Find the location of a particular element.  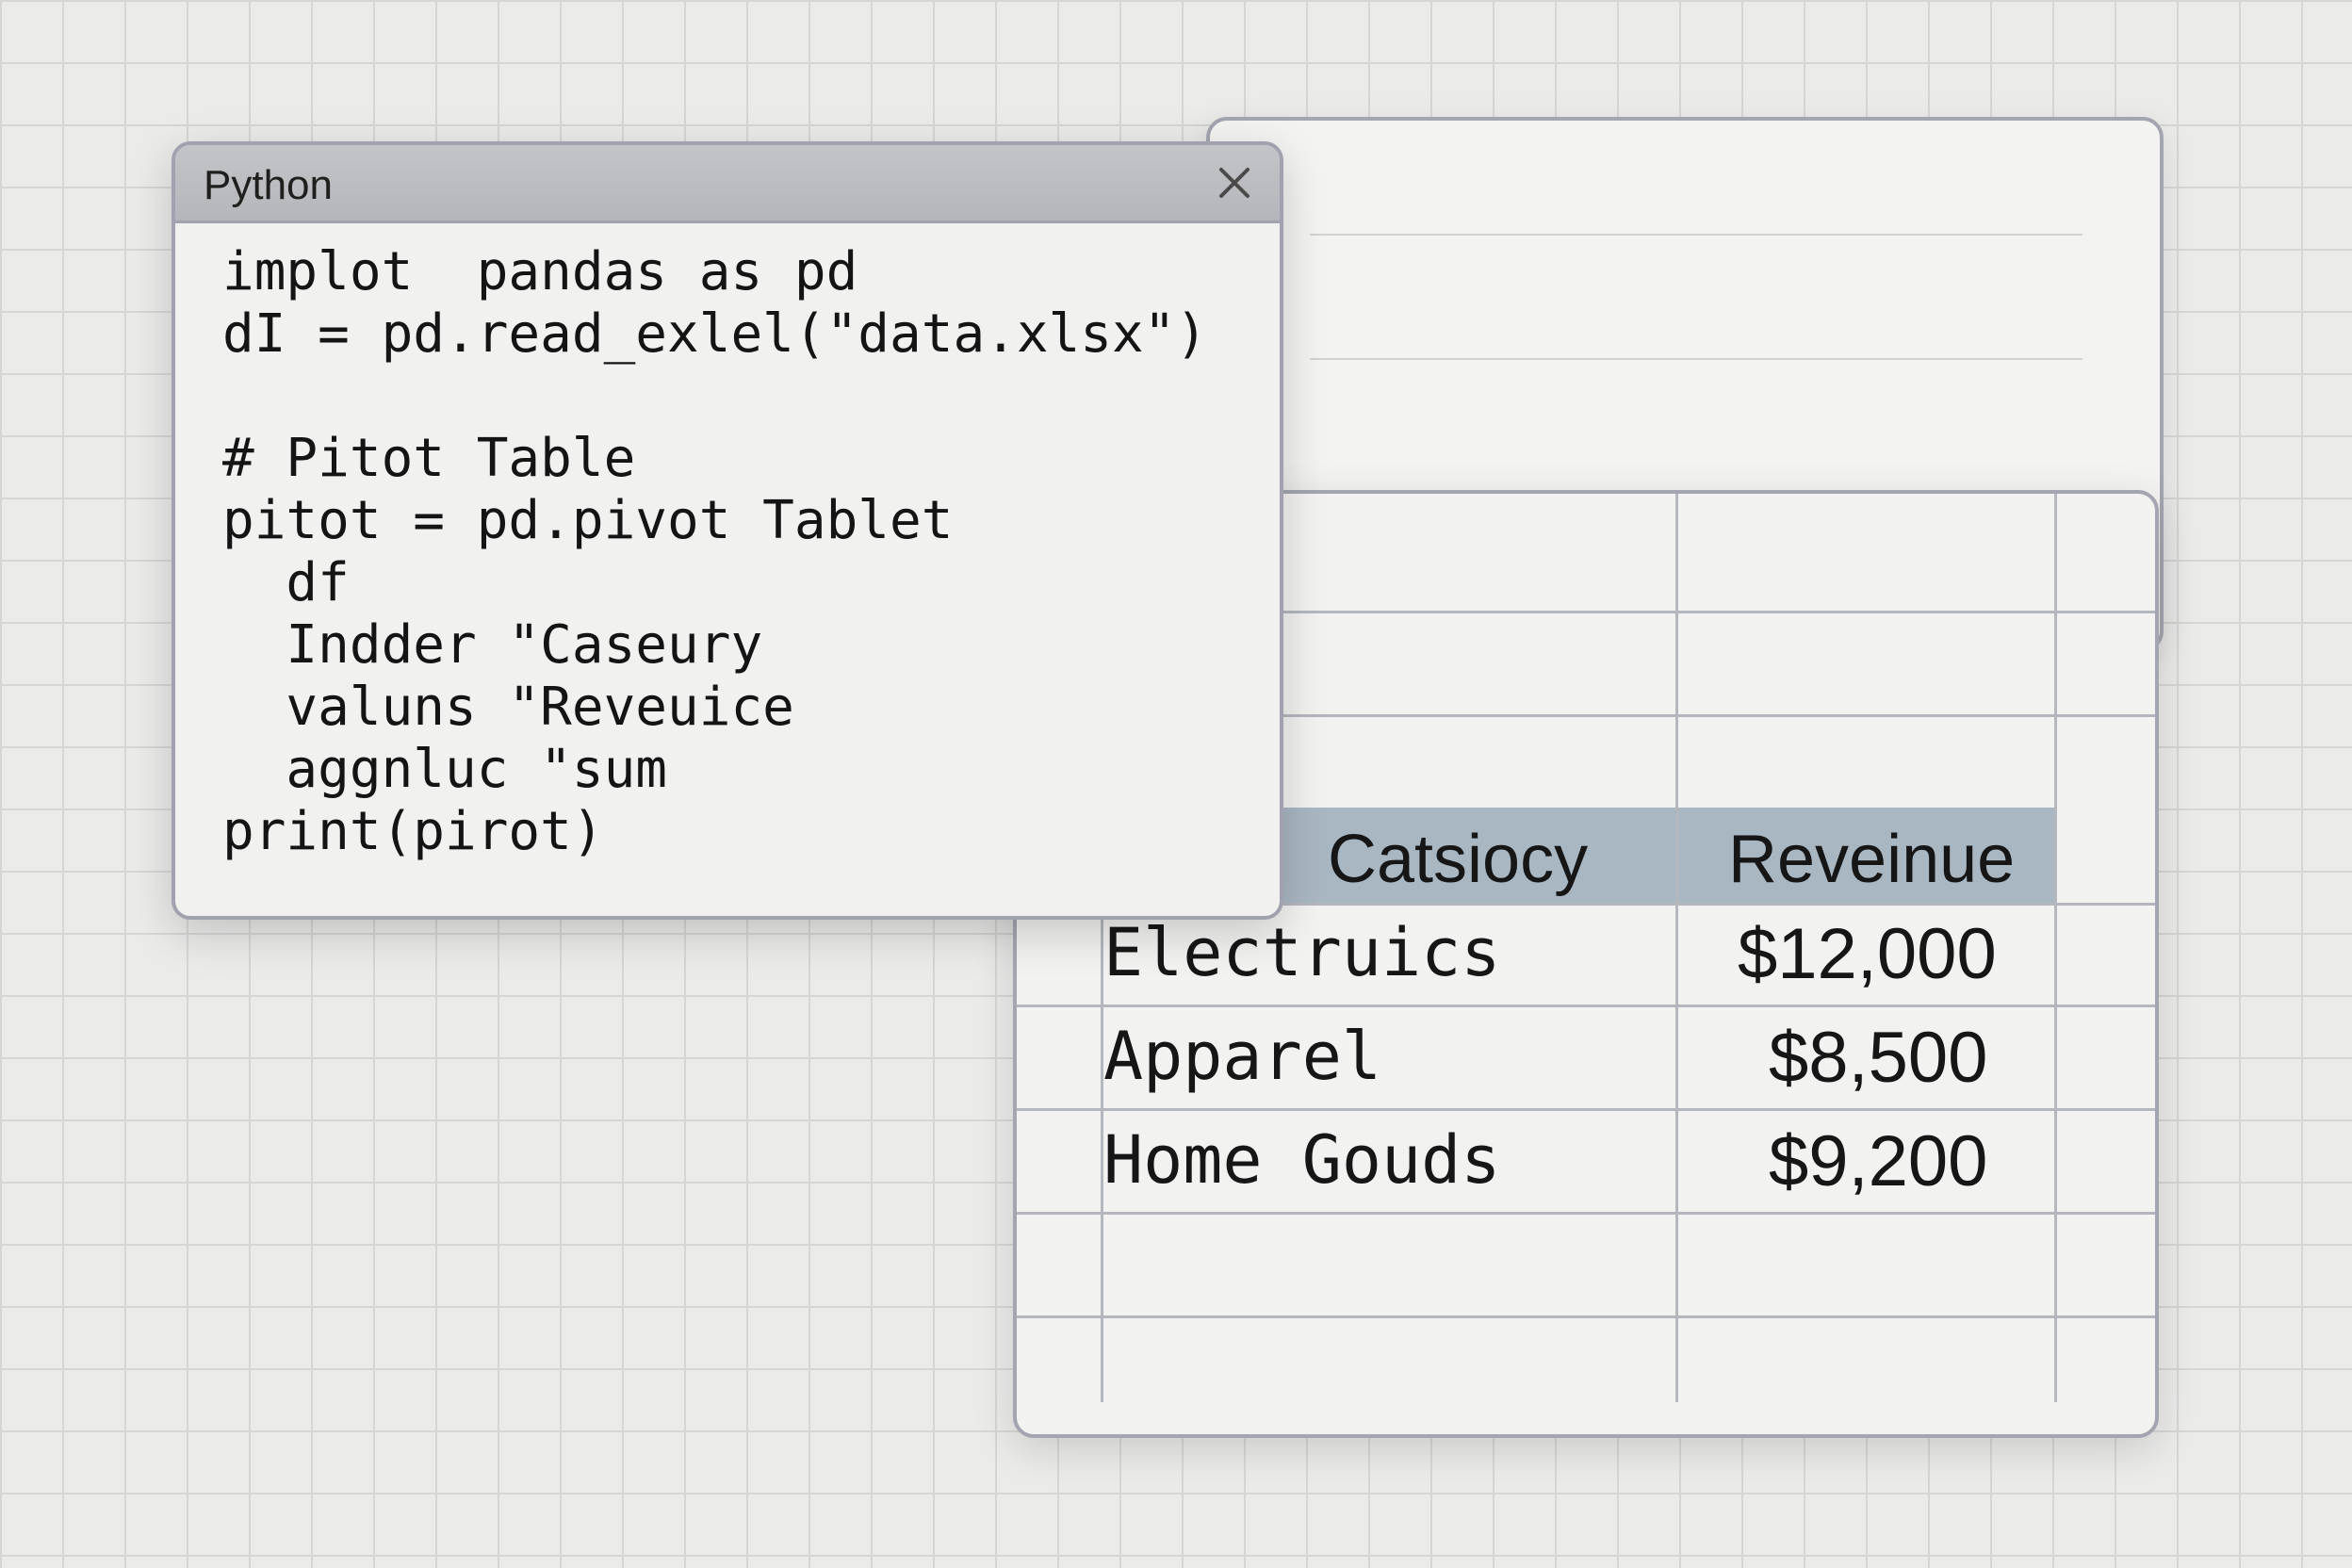

code-line: dI = pd.read_exlel("data.xlsx") is located at coordinates (715, 334).